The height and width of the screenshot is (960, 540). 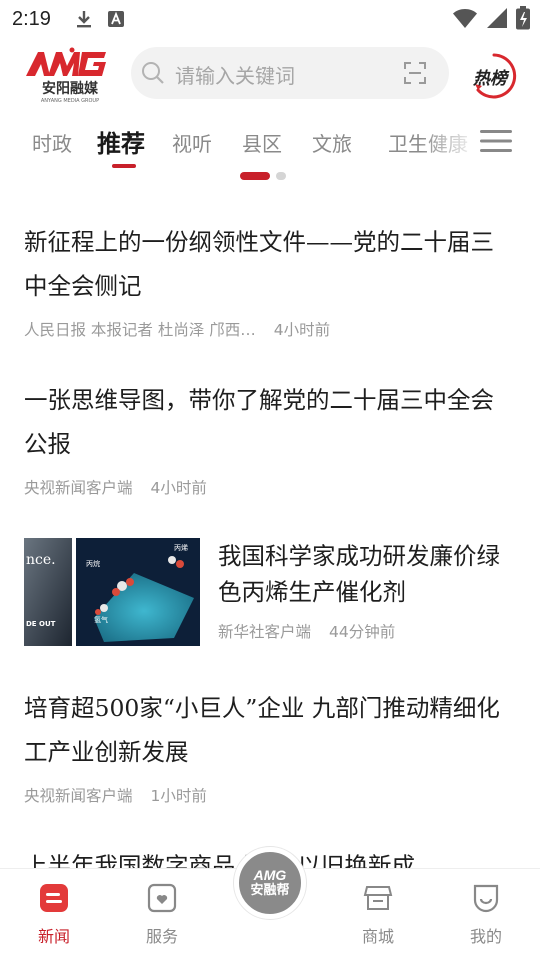 I want to click on center-button-logo: AMG, so click(x=270, y=875).